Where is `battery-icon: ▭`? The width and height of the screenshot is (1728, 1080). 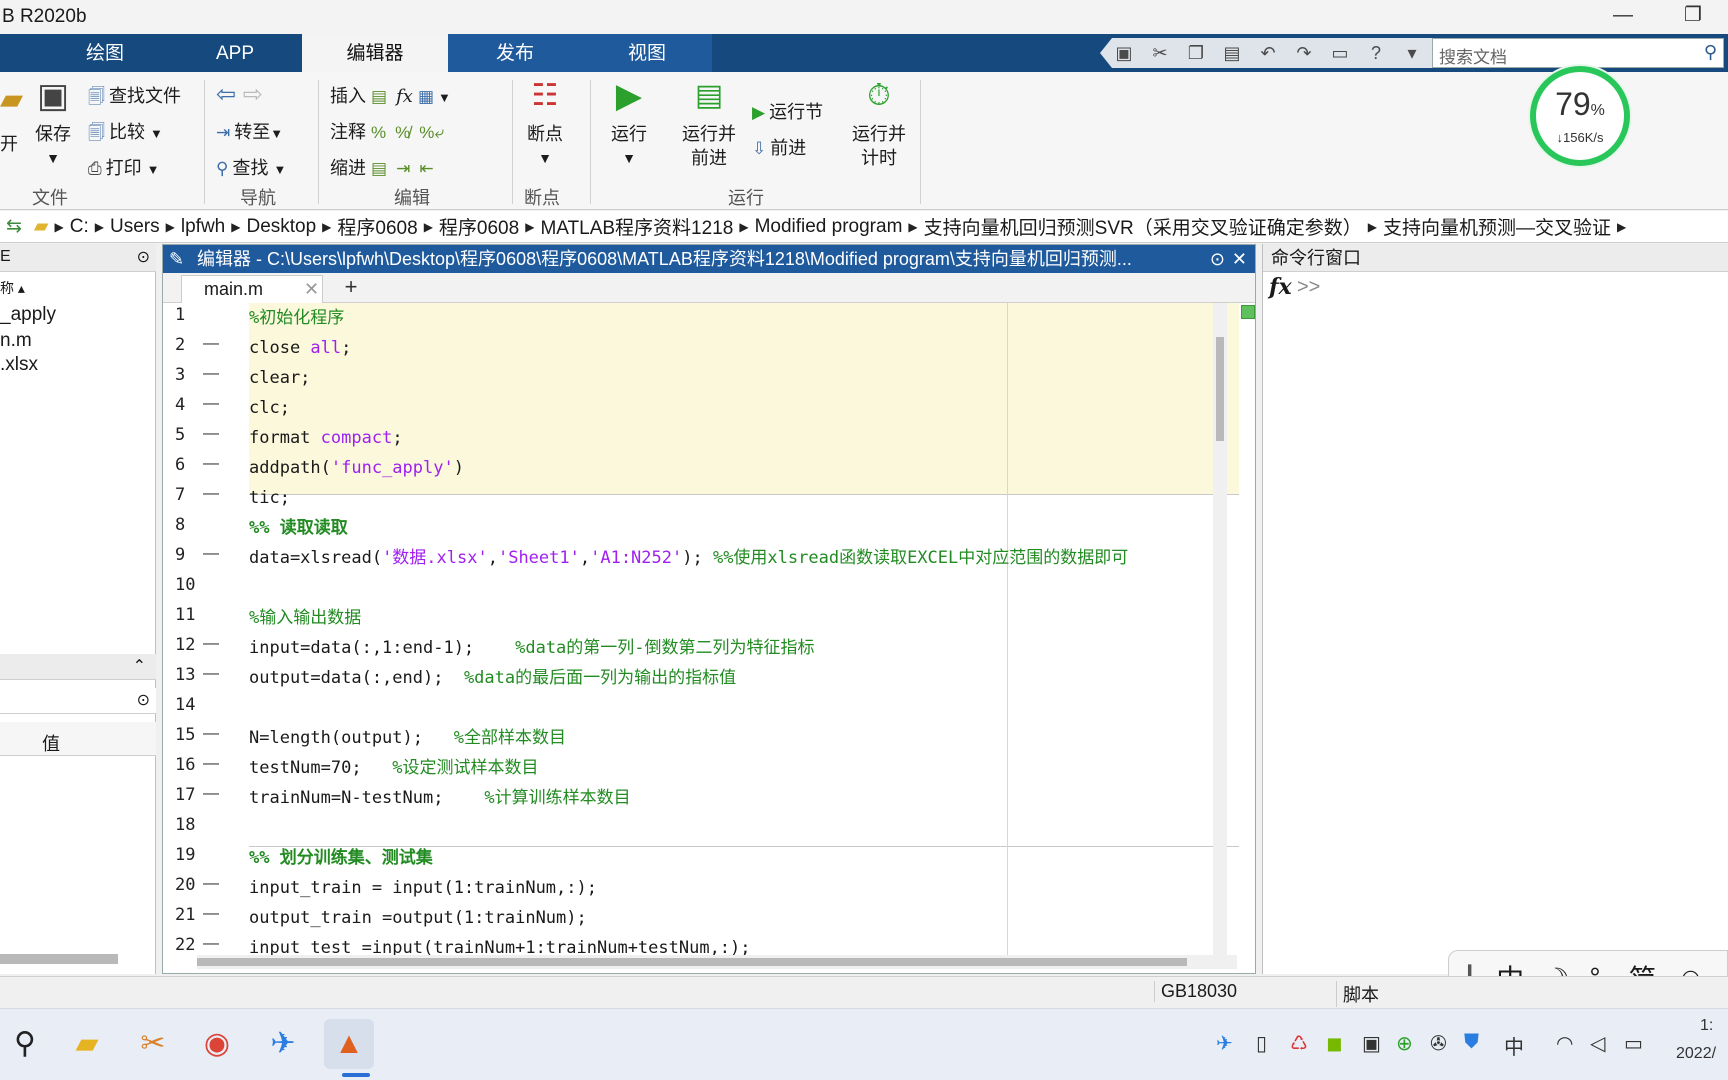 battery-icon: ▭ is located at coordinates (1633, 1043).